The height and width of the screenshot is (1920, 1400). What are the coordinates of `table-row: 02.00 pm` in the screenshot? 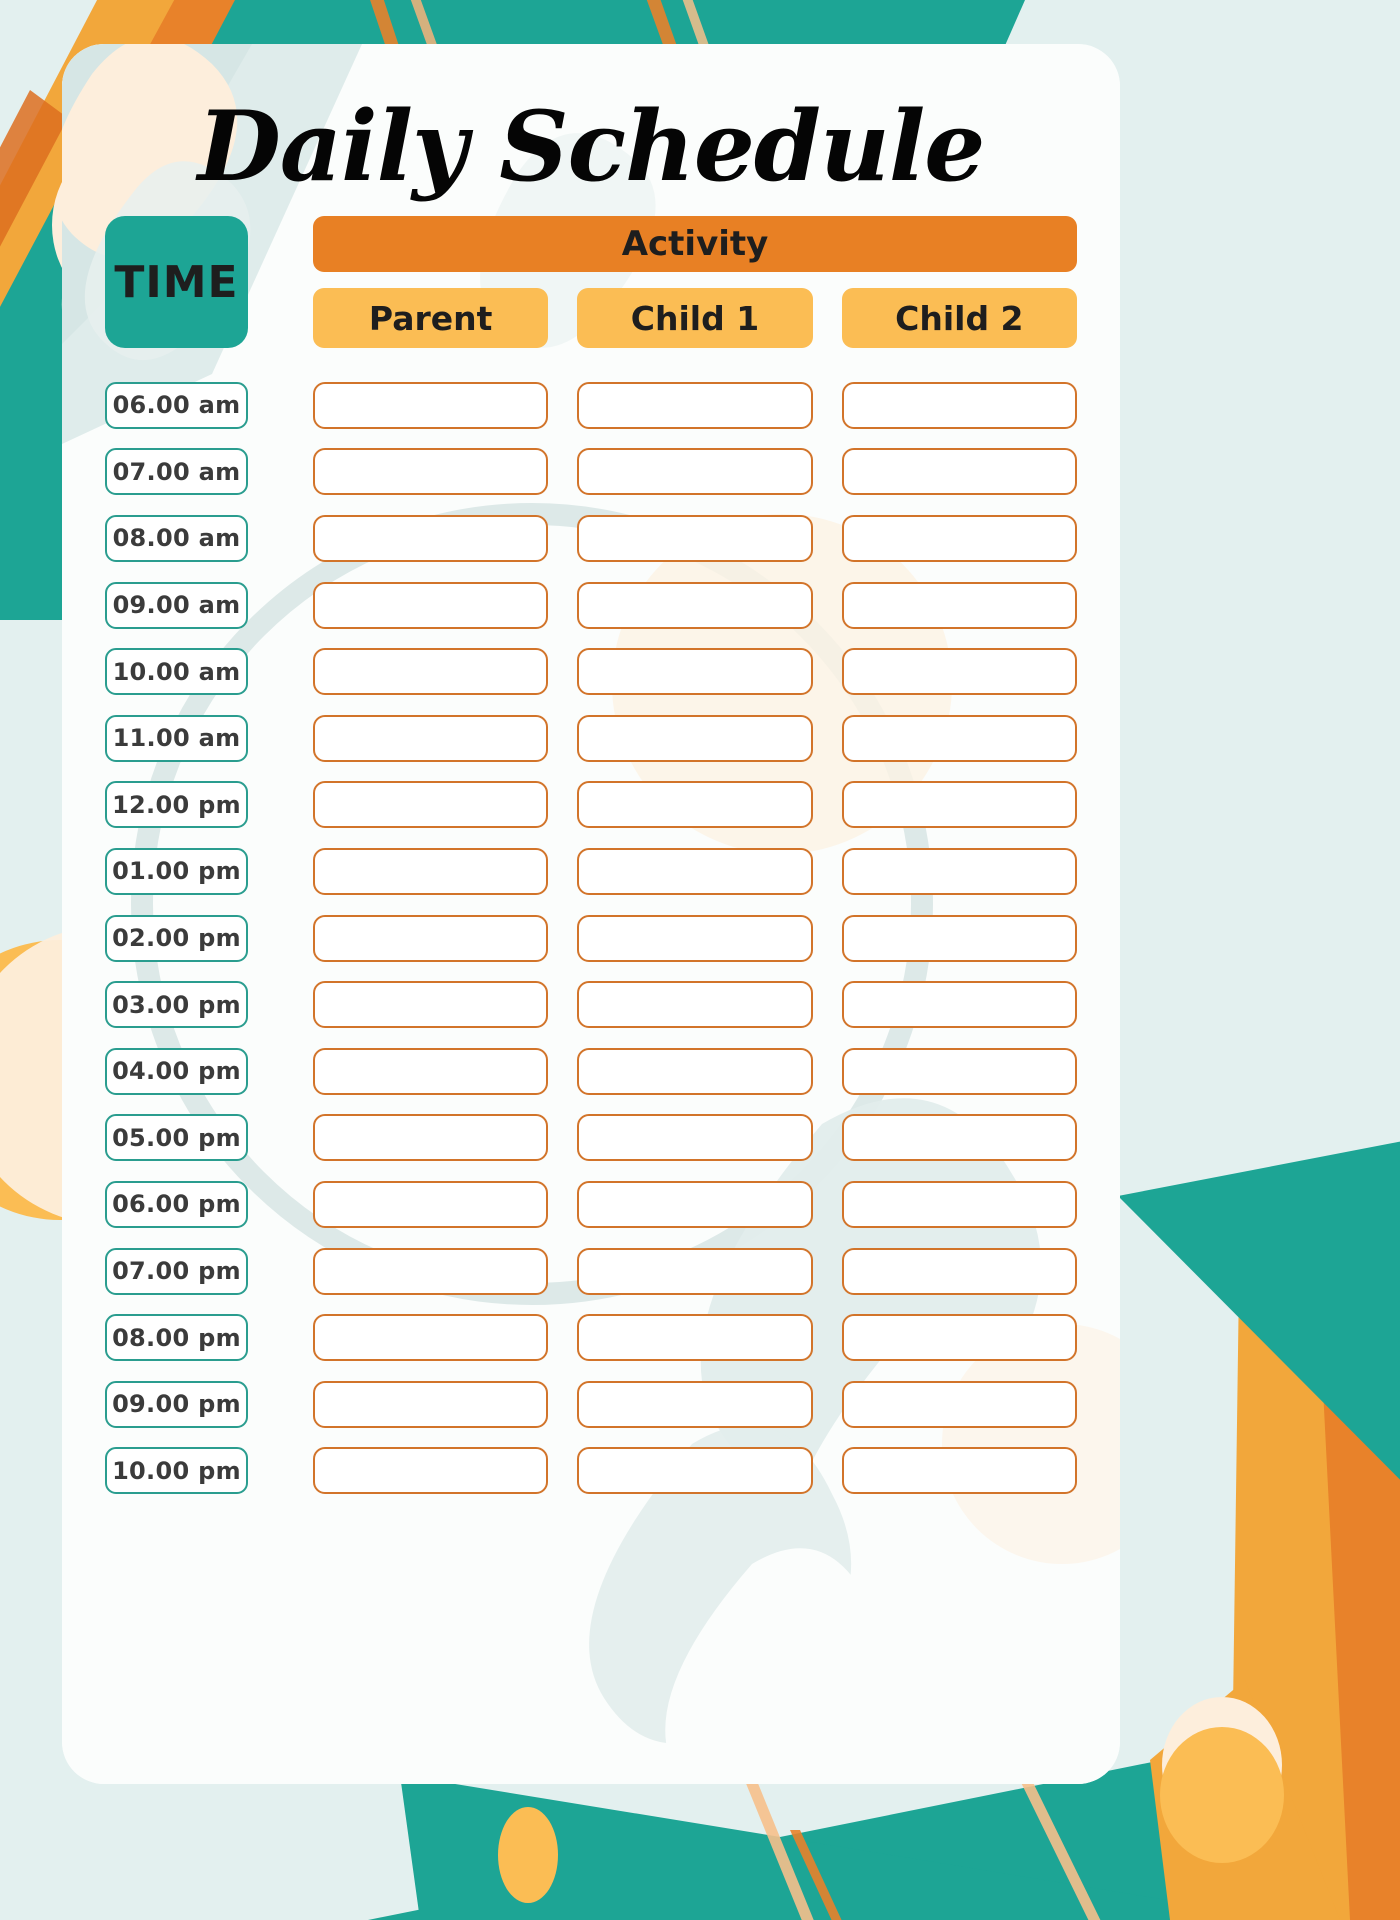 It's located at (591, 938).